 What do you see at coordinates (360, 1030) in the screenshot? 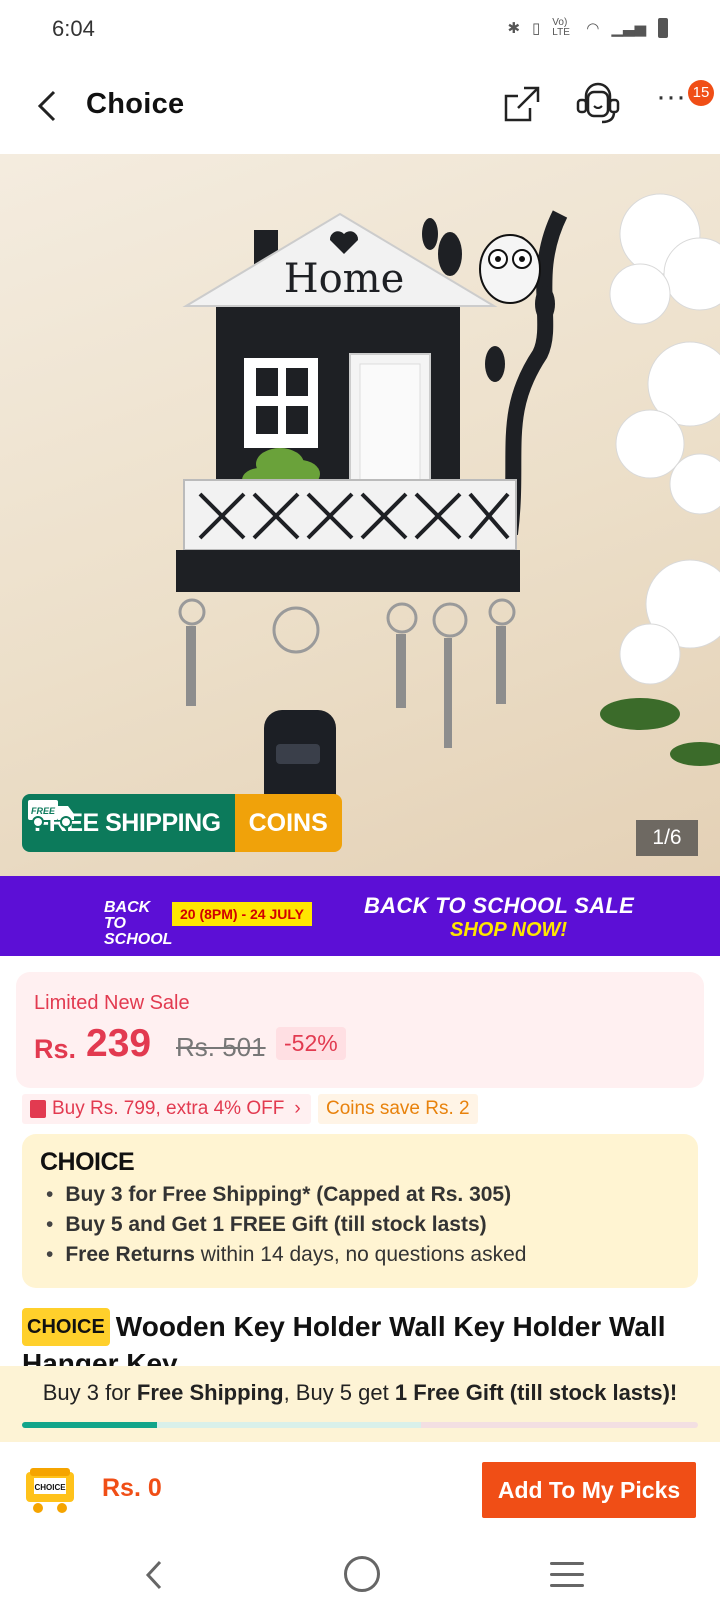
I see `price-card: Limited New Sale Rs. 239 Rs. 501 -52%` at bounding box center [360, 1030].